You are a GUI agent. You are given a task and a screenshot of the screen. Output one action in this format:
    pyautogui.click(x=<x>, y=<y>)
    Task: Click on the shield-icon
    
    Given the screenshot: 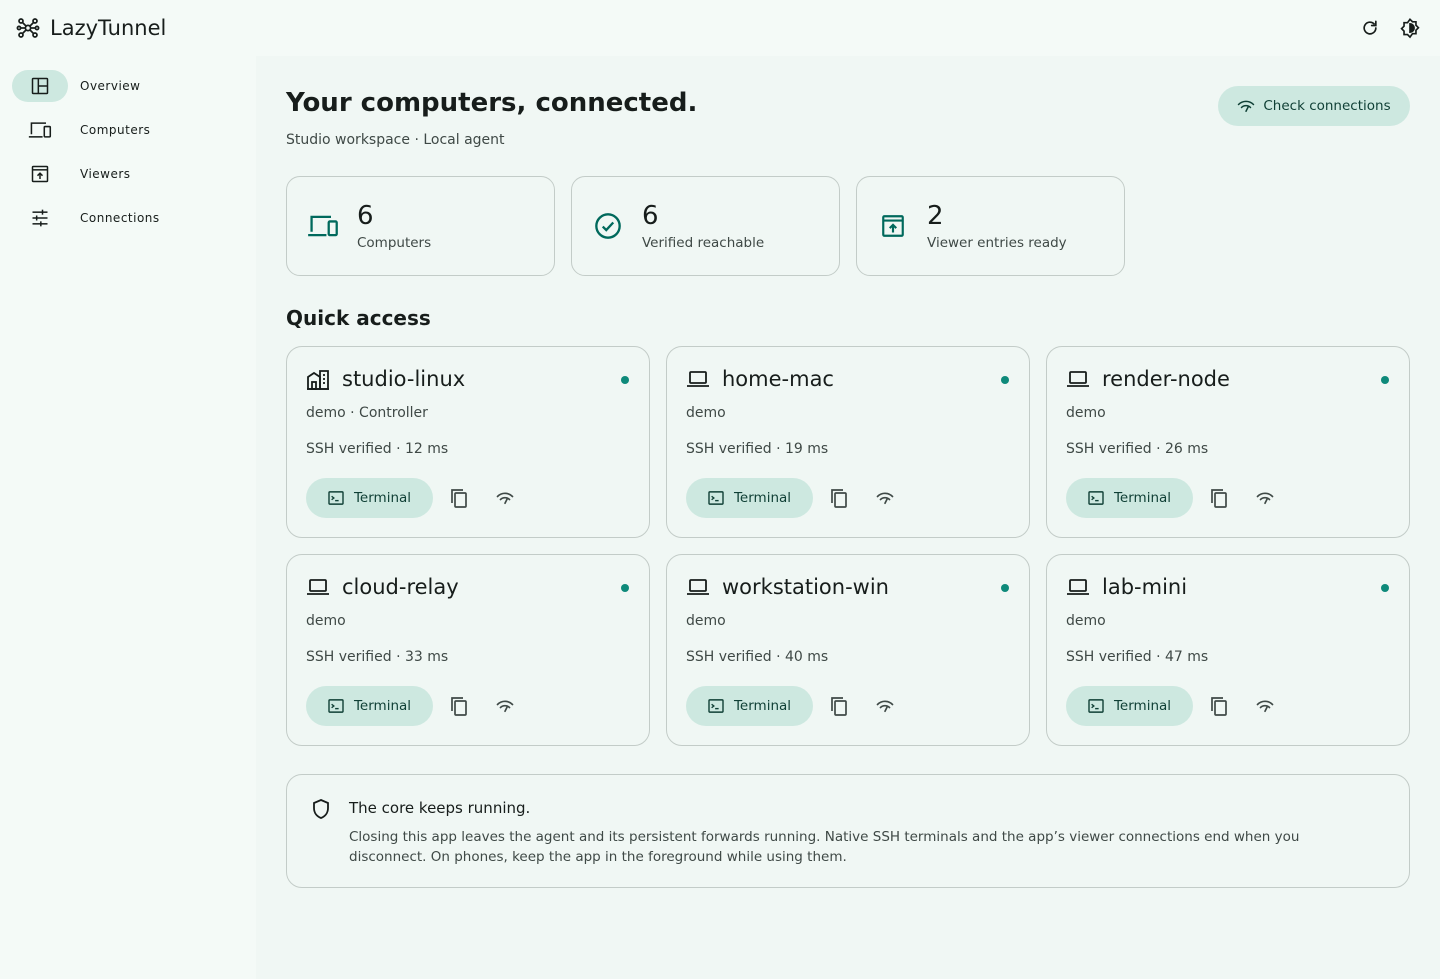 What is the action you would take?
    pyautogui.click(x=321, y=809)
    